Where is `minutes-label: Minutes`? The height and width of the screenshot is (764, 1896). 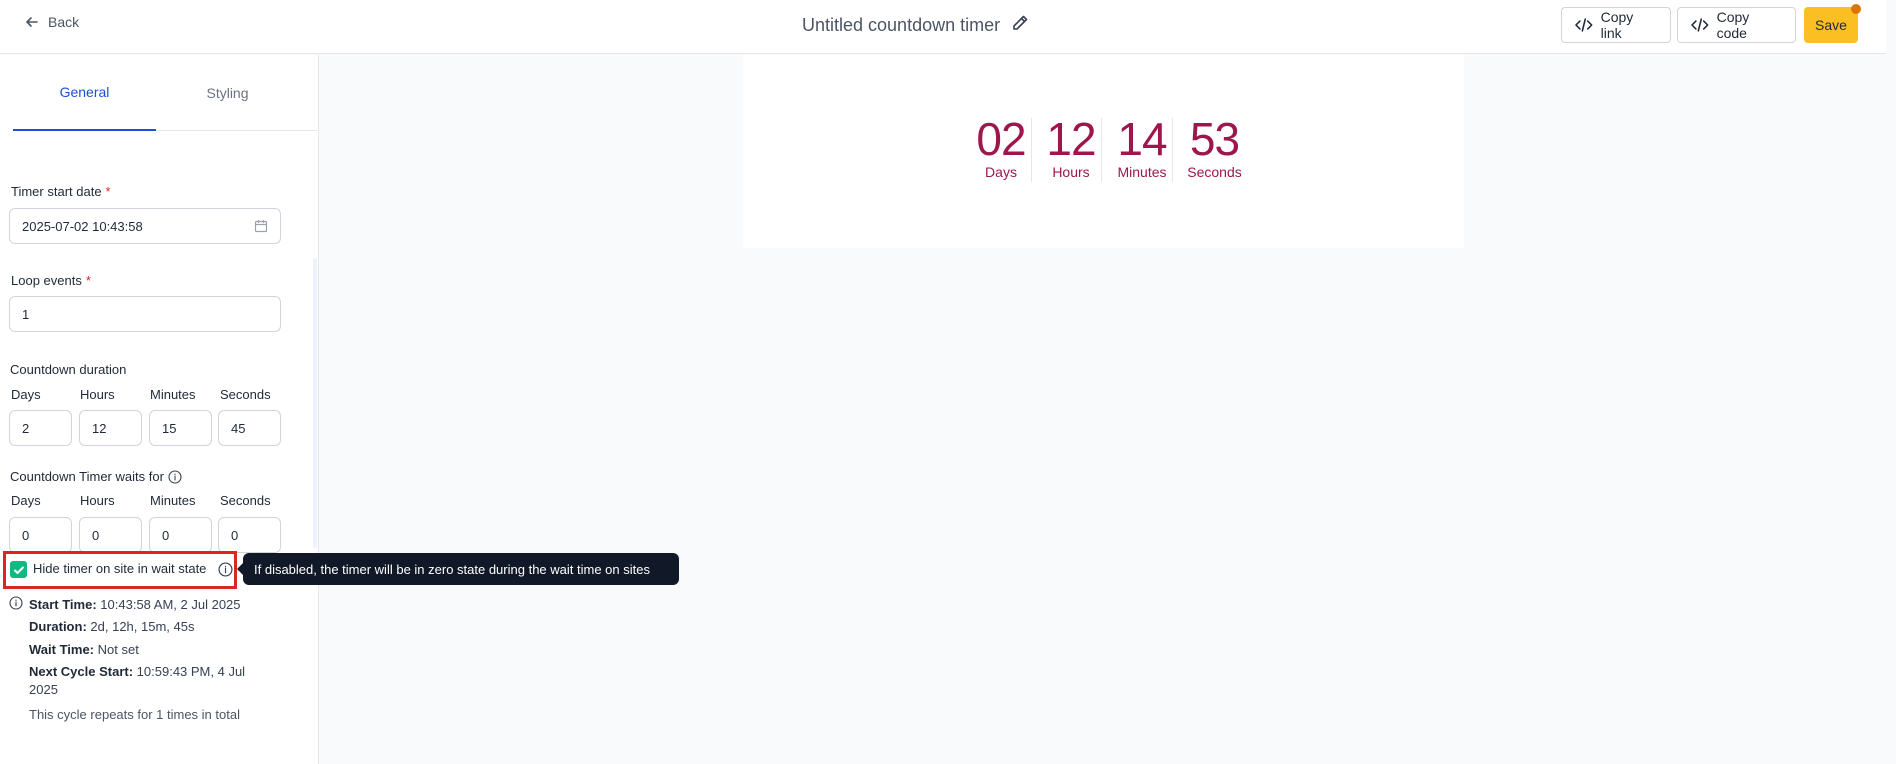
minutes-label: Minutes is located at coordinates (1142, 172).